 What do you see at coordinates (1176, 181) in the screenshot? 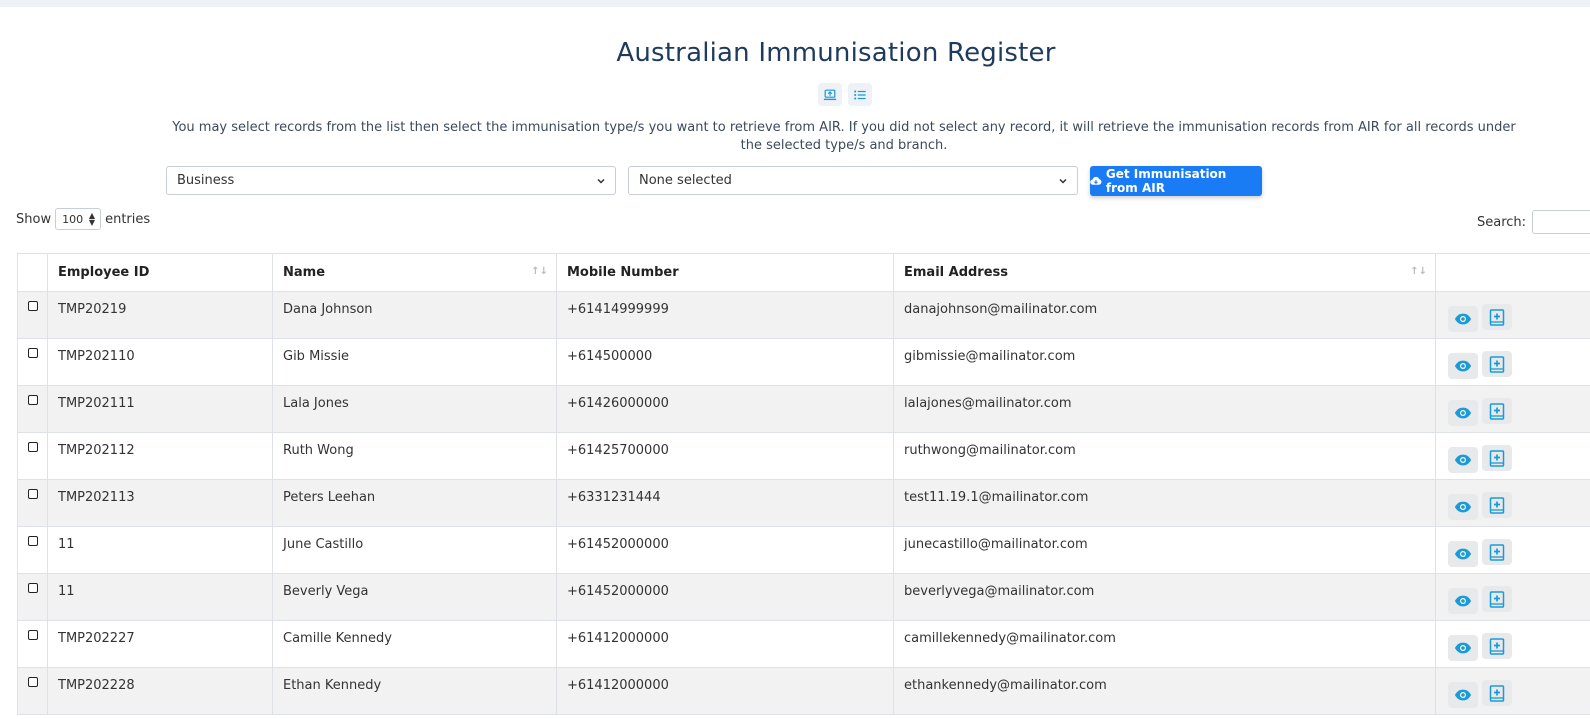
I see `get-immunisation-button: Get Immunisation from AIR` at bounding box center [1176, 181].